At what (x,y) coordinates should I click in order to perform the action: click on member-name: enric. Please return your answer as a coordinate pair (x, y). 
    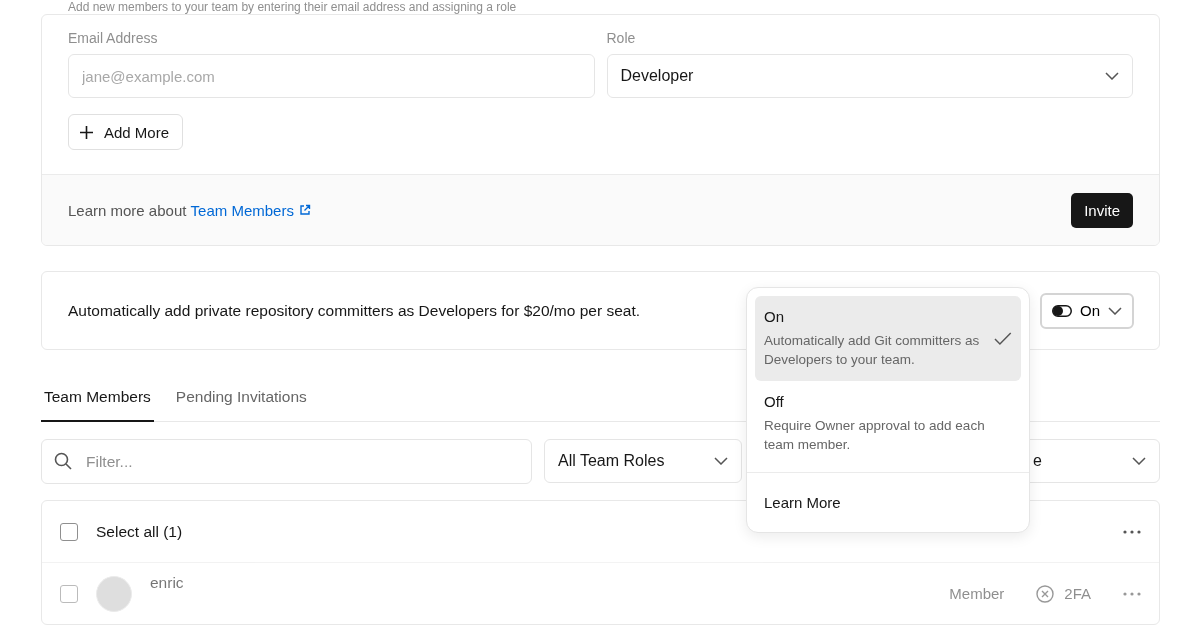
    Looking at the image, I should click on (167, 582).